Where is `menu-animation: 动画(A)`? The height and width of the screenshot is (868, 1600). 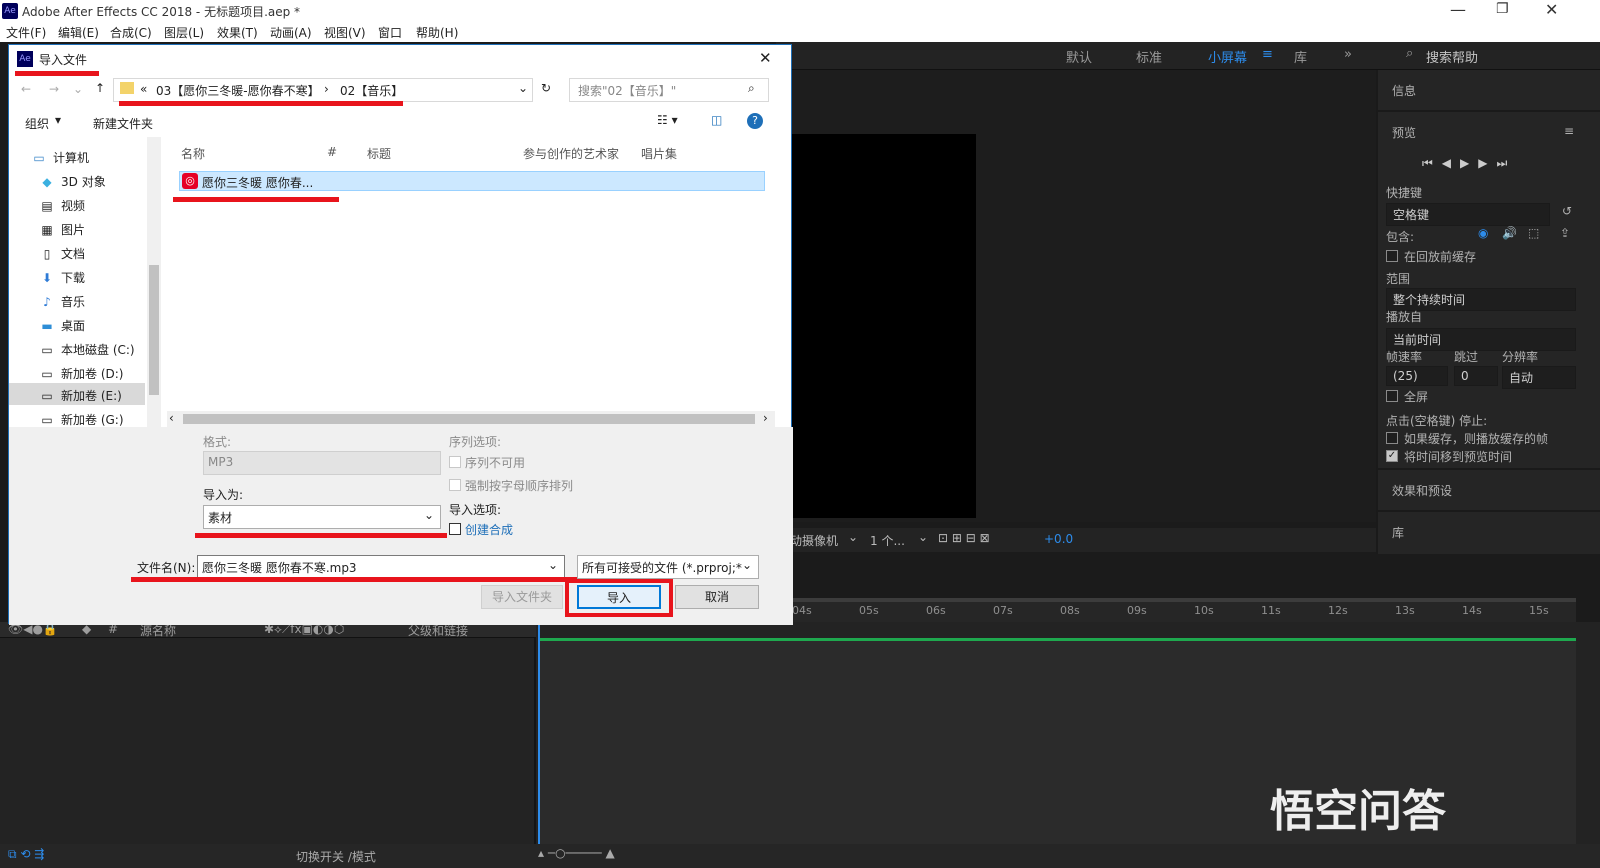 menu-animation: 动画(A) is located at coordinates (291, 32).